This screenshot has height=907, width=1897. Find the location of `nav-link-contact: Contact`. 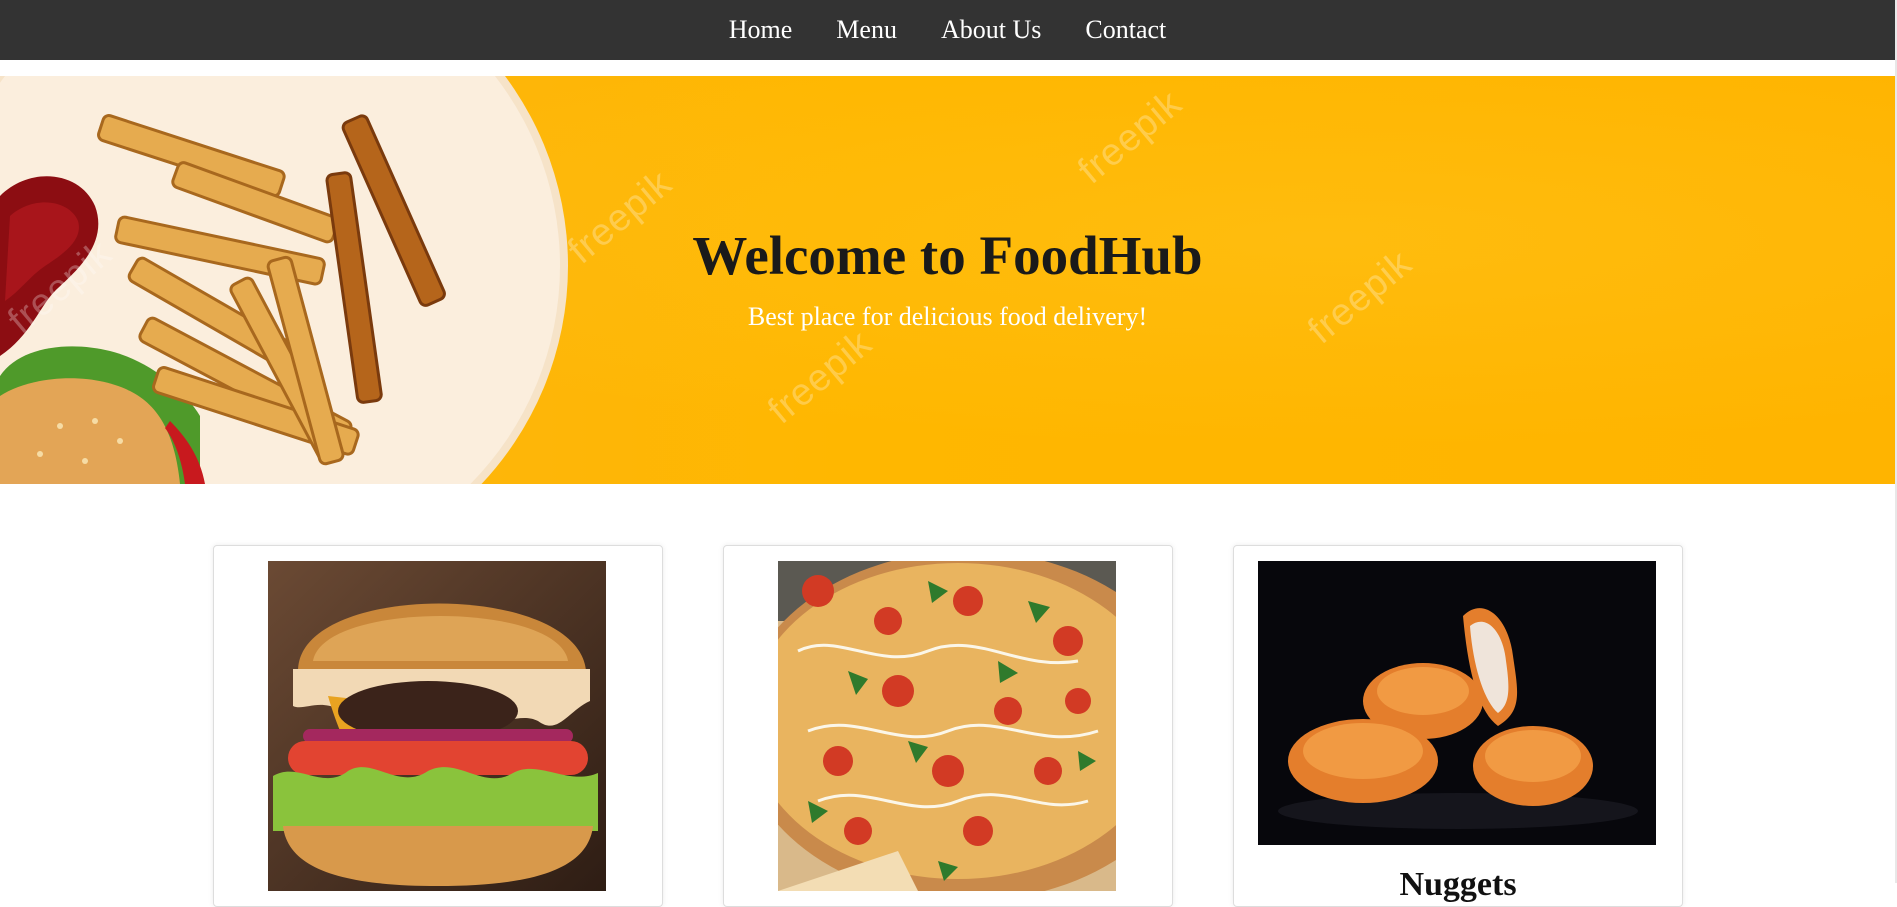

nav-link-contact: Contact is located at coordinates (1125, 30).